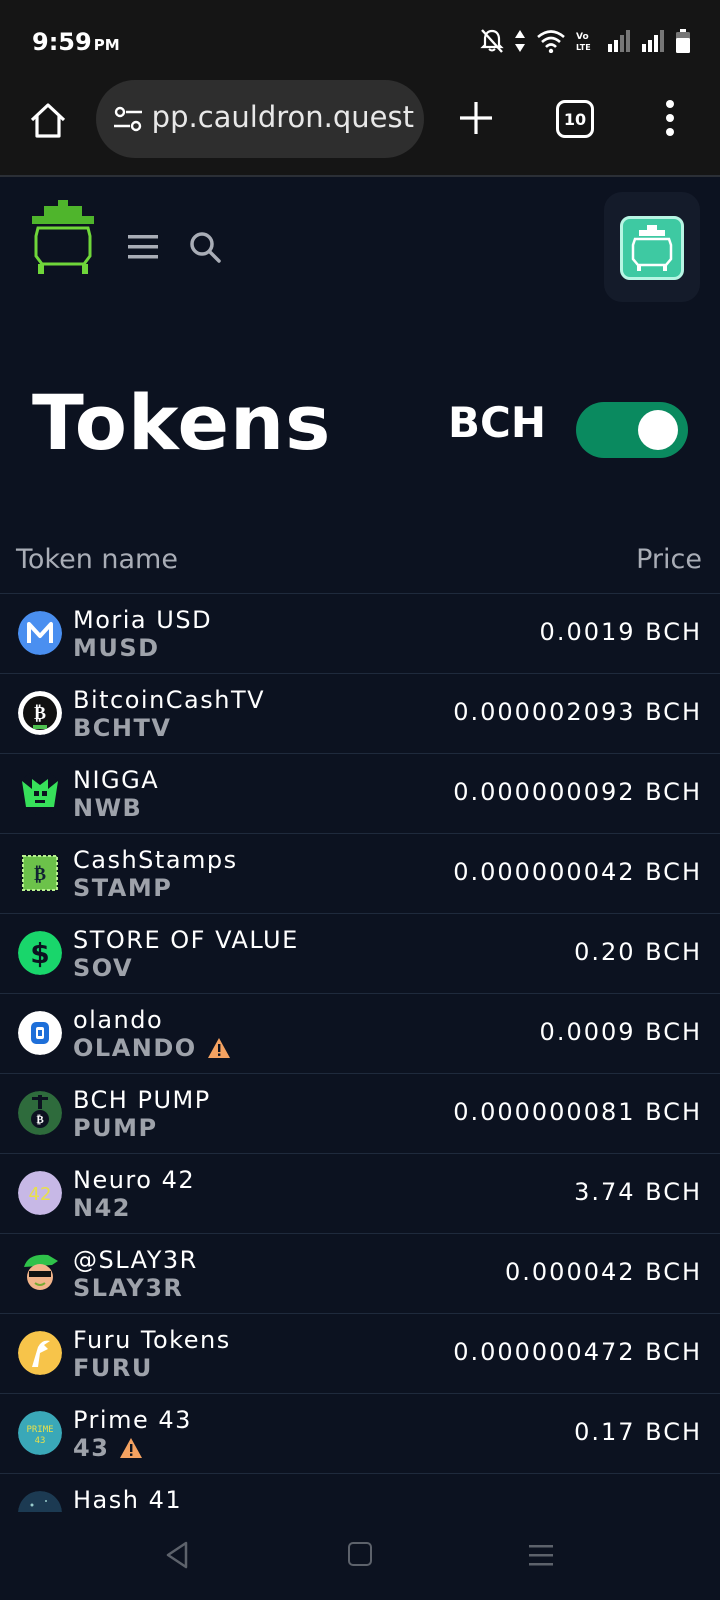 Image resolution: width=720 pixels, height=1600 pixels. What do you see at coordinates (551, 41) in the screenshot?
I see `wifi-icon` at bounding box center [551, 41].